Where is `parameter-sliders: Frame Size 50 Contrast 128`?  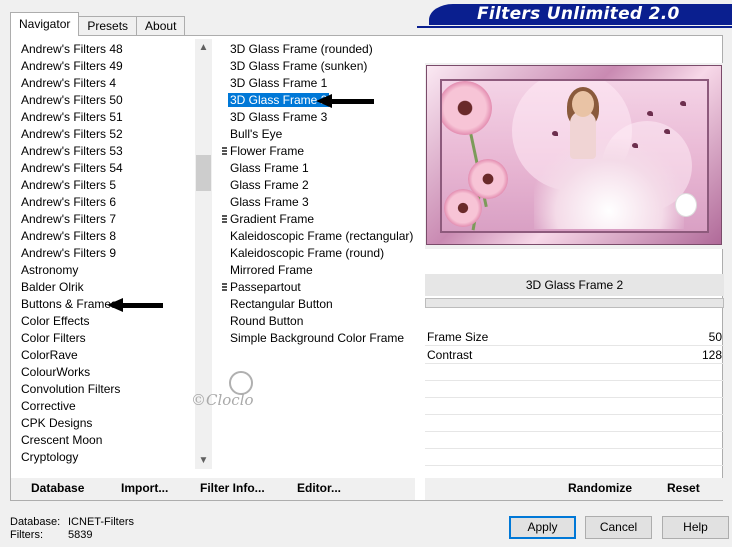 parameter-sliders: Frame Size 50 Contrast 128 is located at coordinates (574, 397).